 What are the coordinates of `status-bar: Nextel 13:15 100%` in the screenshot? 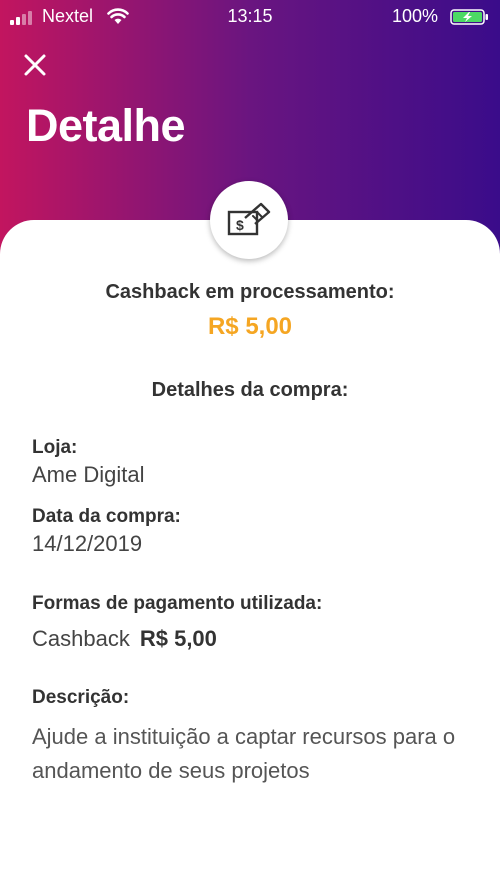 It's located at (250, 17).